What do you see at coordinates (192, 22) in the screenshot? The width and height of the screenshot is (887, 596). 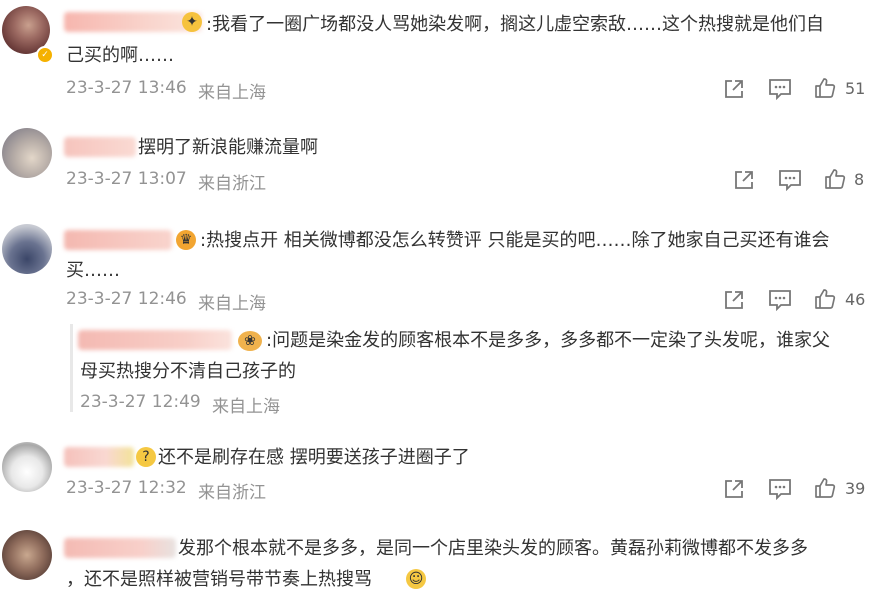 I see `level-emoji-icon: ✦` at bounding box center [192, 22].